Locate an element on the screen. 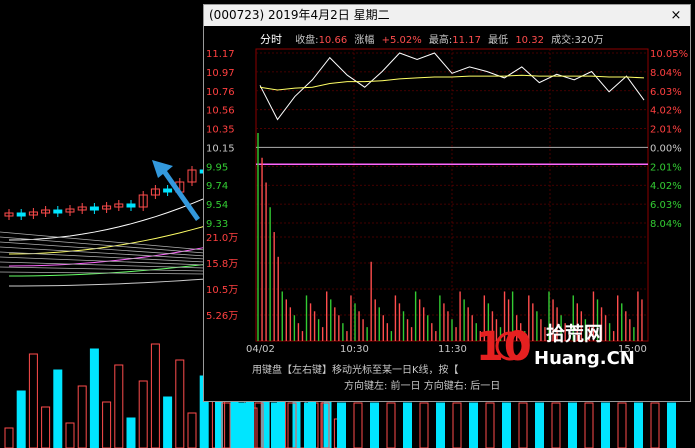 The height and width of the screenshot is (448, 695). time-tick-label: 11:30 is located at coordinates (452, 349).